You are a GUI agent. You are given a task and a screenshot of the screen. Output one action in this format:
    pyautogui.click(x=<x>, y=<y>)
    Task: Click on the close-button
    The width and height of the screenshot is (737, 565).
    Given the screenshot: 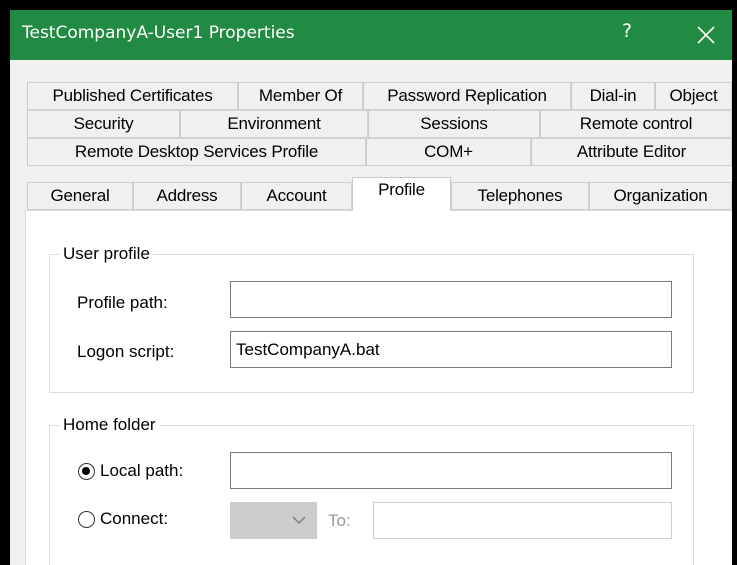 What is the action you would take?
    pyautogui.click(x=705, y=35)
    